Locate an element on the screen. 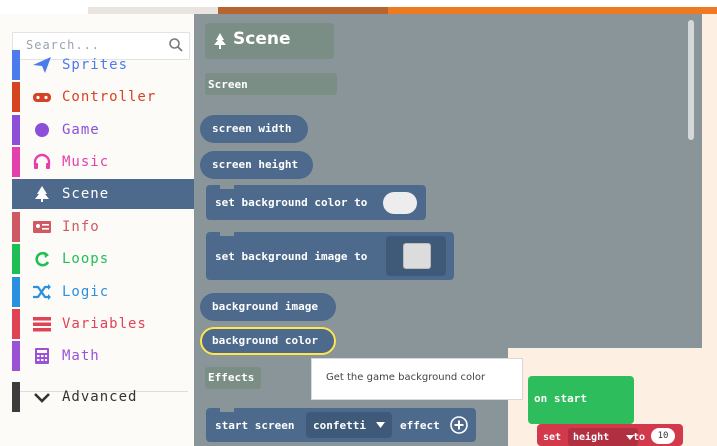  tooltip: Get the game background color is located at coordinates (417, 379).